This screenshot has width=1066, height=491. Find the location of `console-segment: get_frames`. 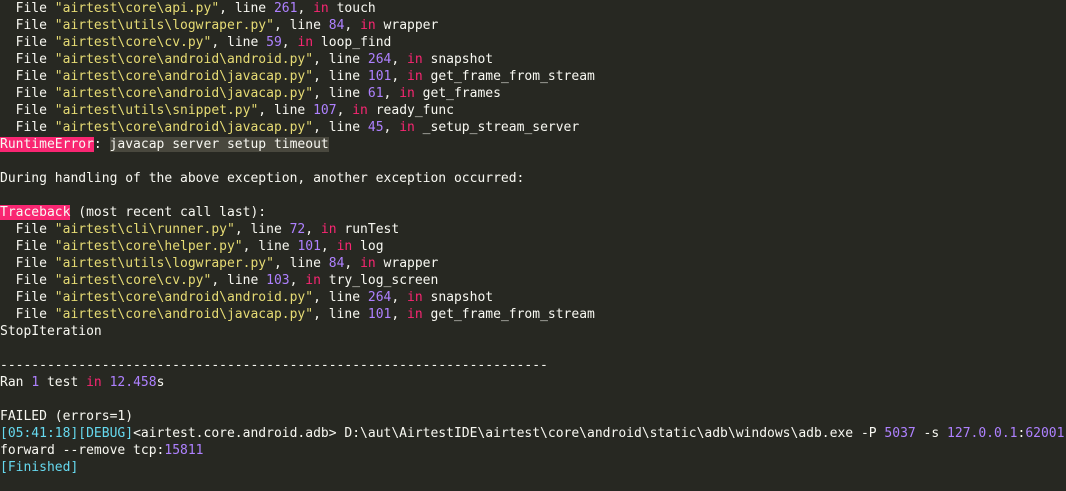

console-segment: get_frames is located at coordinates (457, 93).